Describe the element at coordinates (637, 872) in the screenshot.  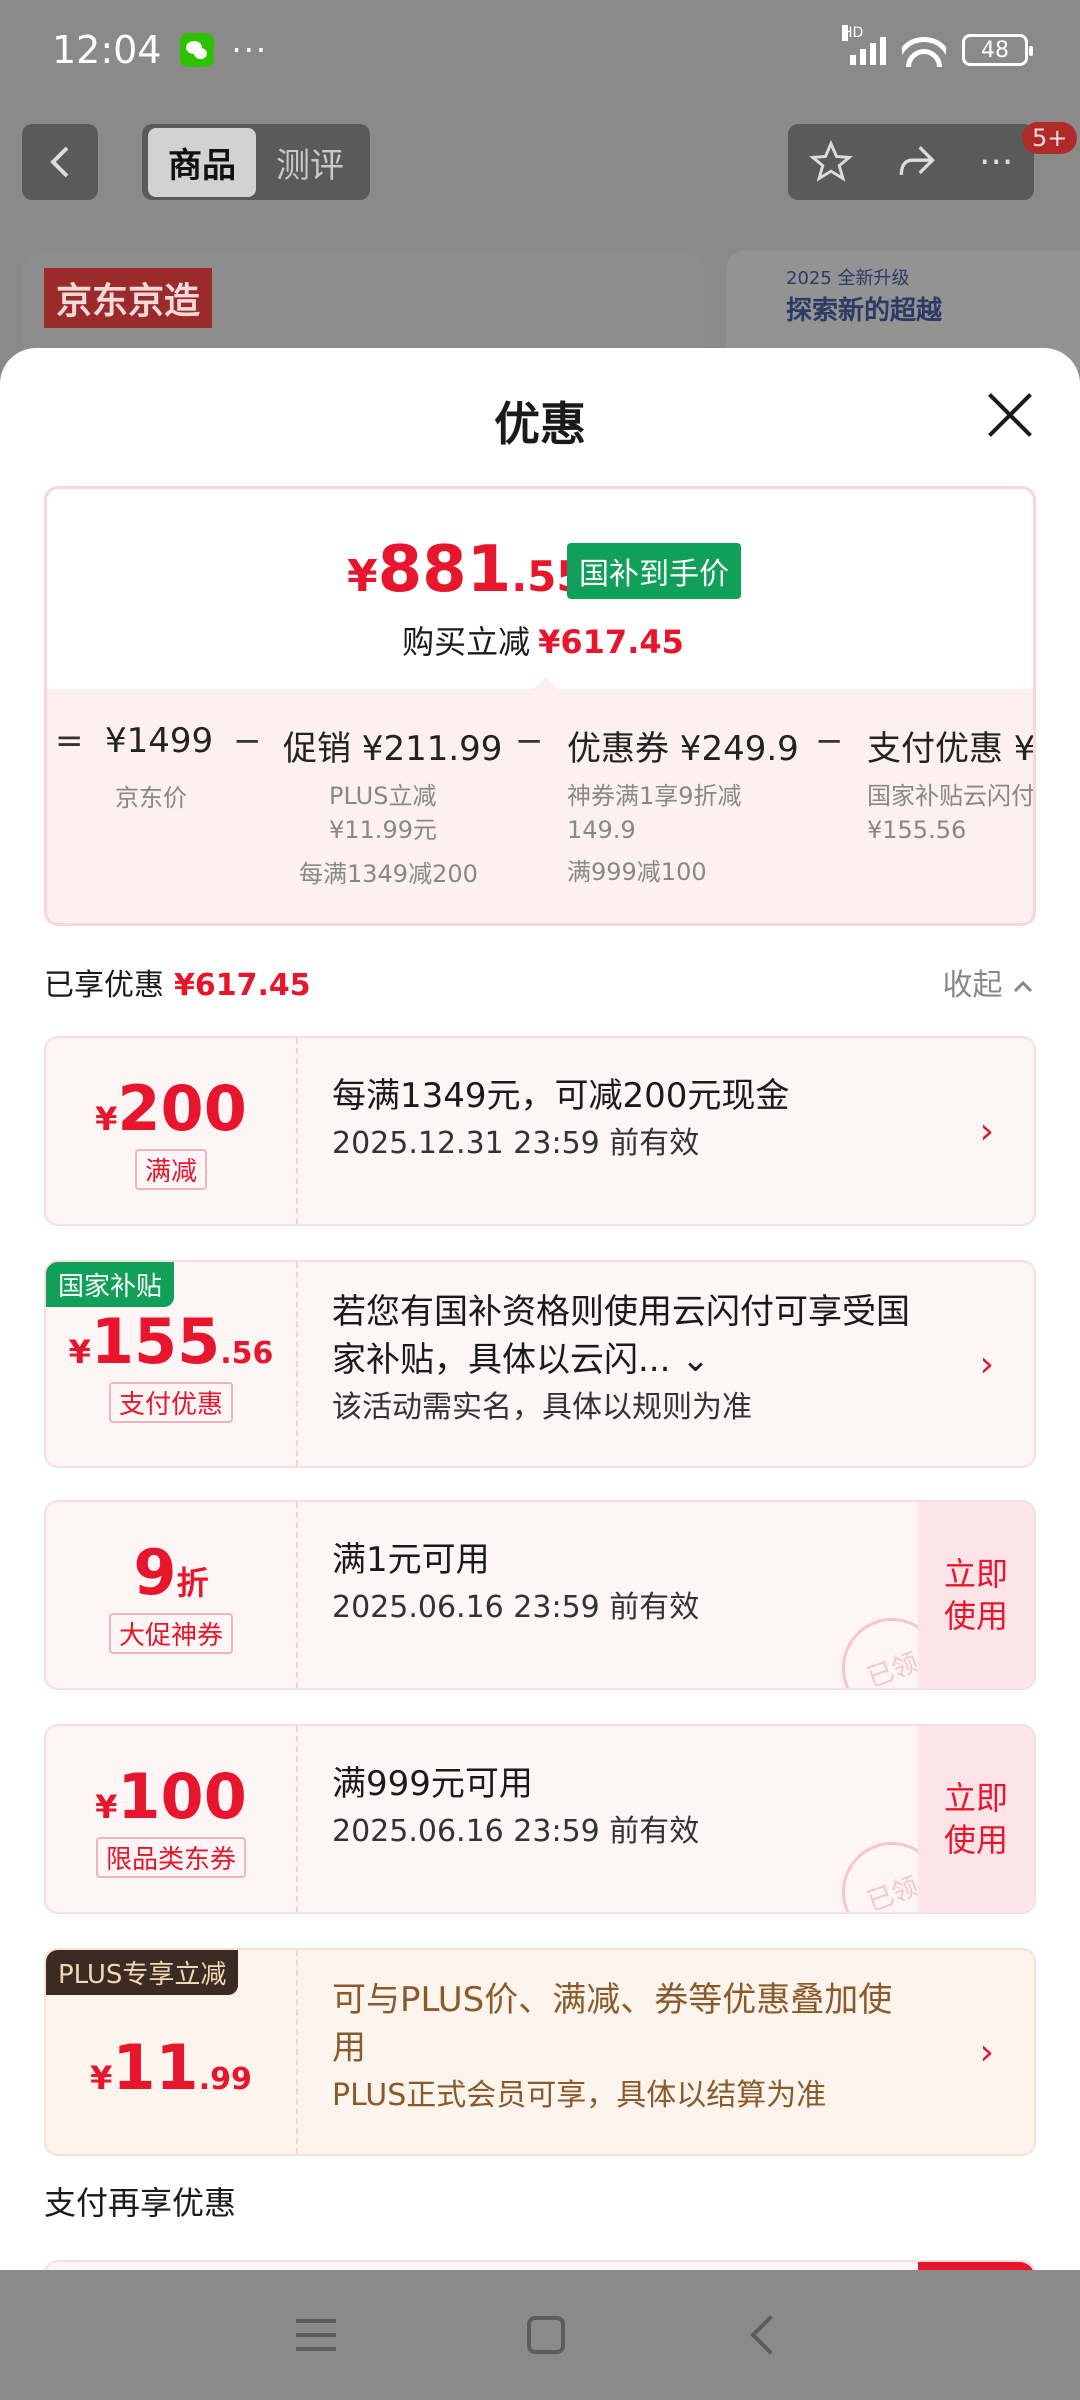
I see `breakdown-sub: 满999减100` at that location.